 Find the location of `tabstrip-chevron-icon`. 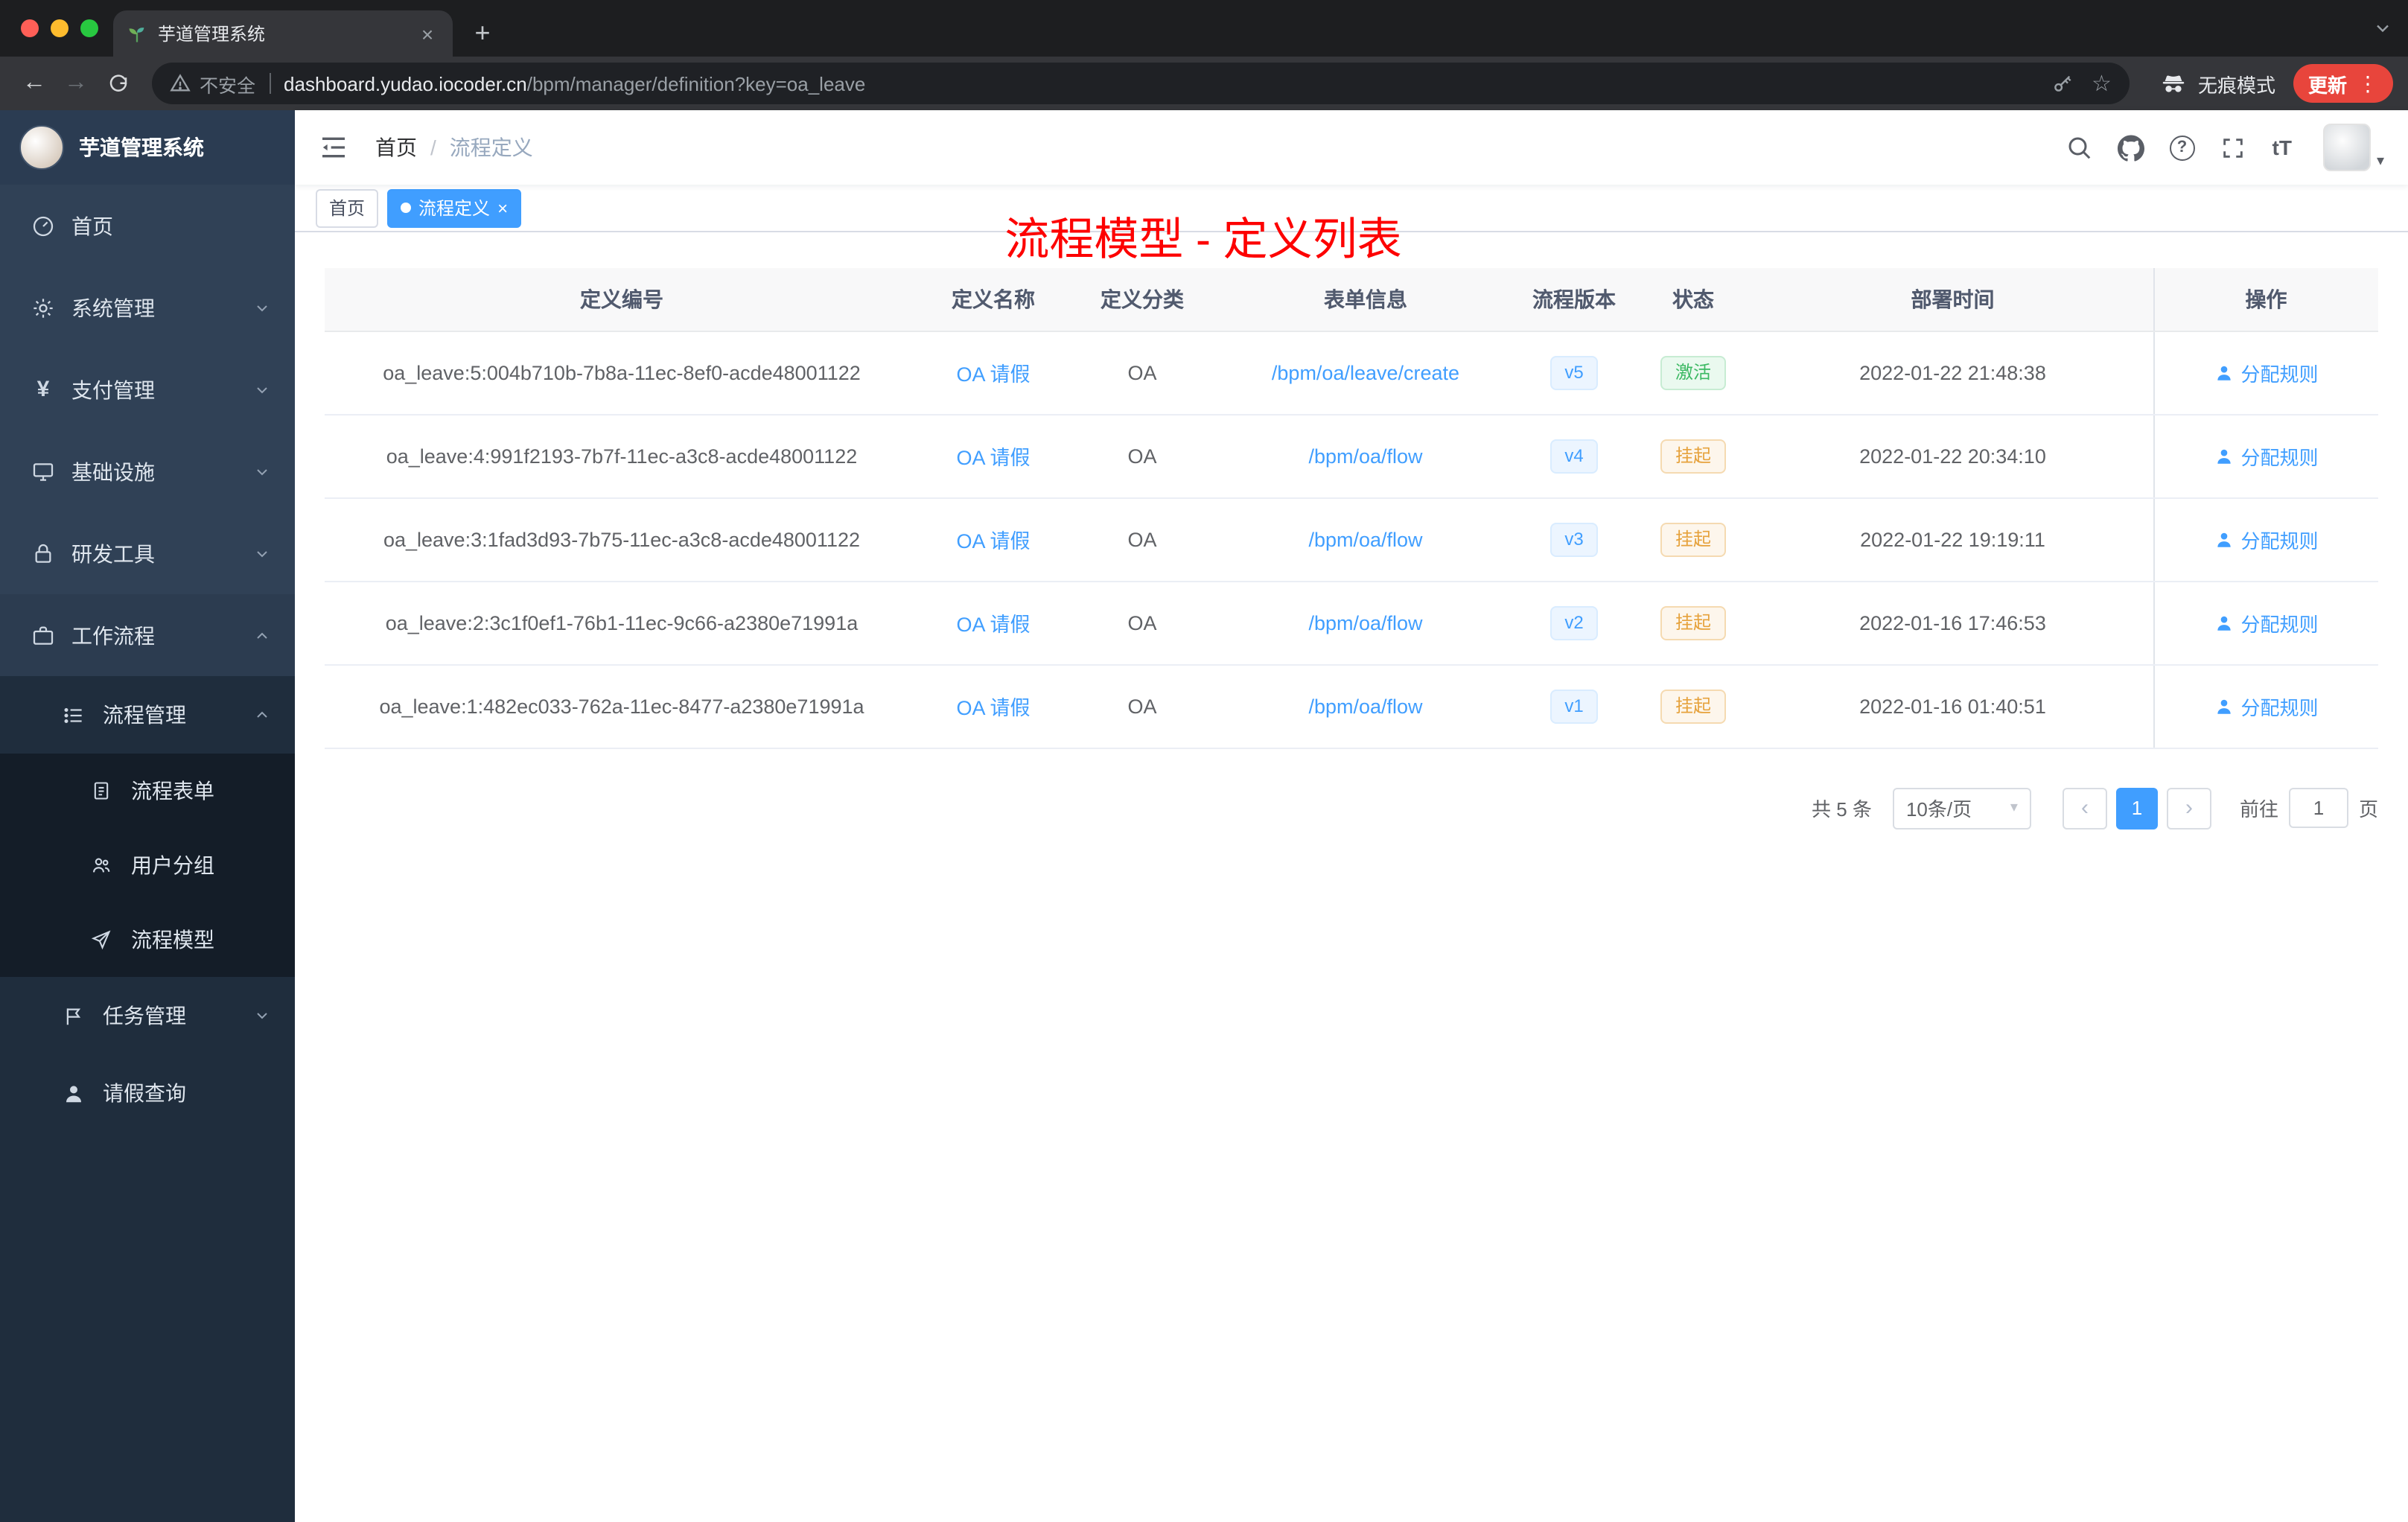

tabstrip-chevron-icon is located at coordinates (2382, 28).